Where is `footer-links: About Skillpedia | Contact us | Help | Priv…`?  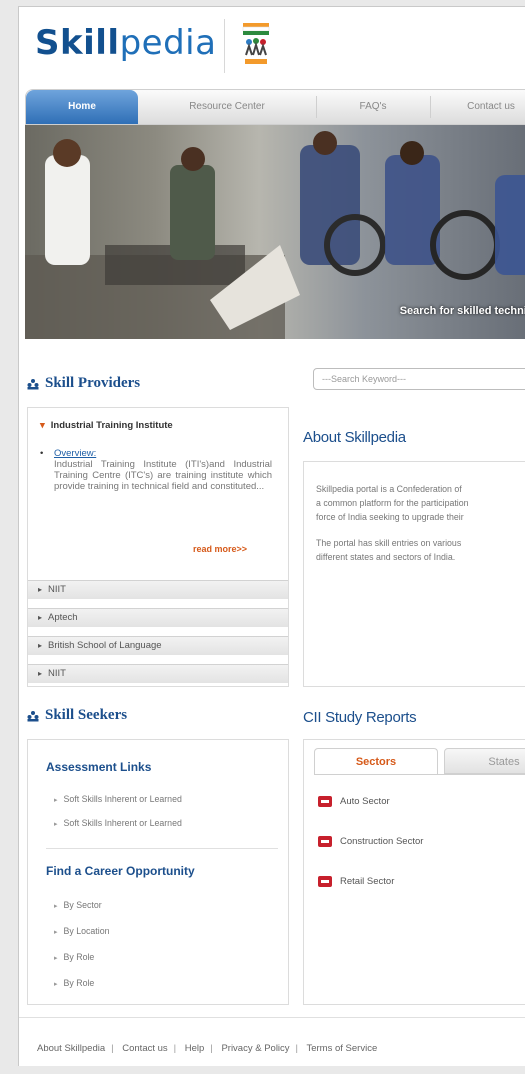 footer-links: About Skillpedia | Contact us | Help | Priv… is located at coordinates (207, 1048).